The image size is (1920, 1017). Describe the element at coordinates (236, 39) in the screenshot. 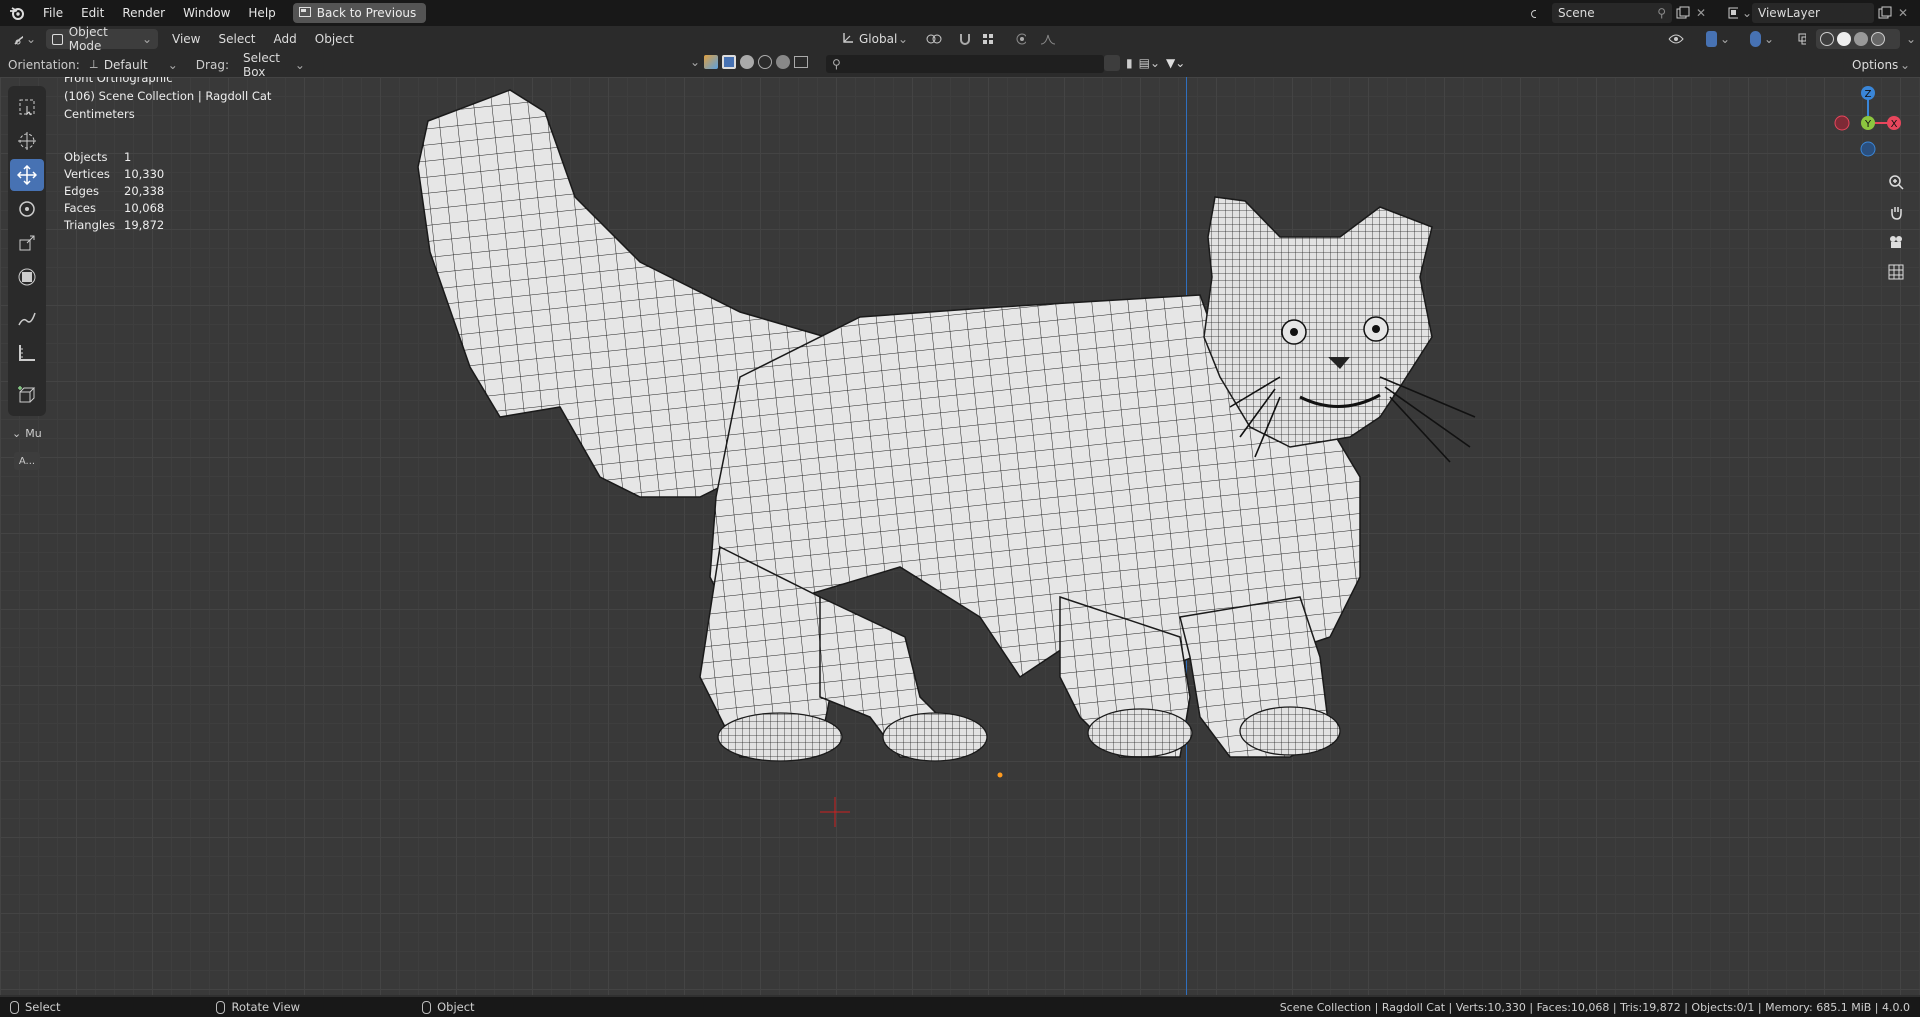

I see `header-menu-select: Select` at that location.